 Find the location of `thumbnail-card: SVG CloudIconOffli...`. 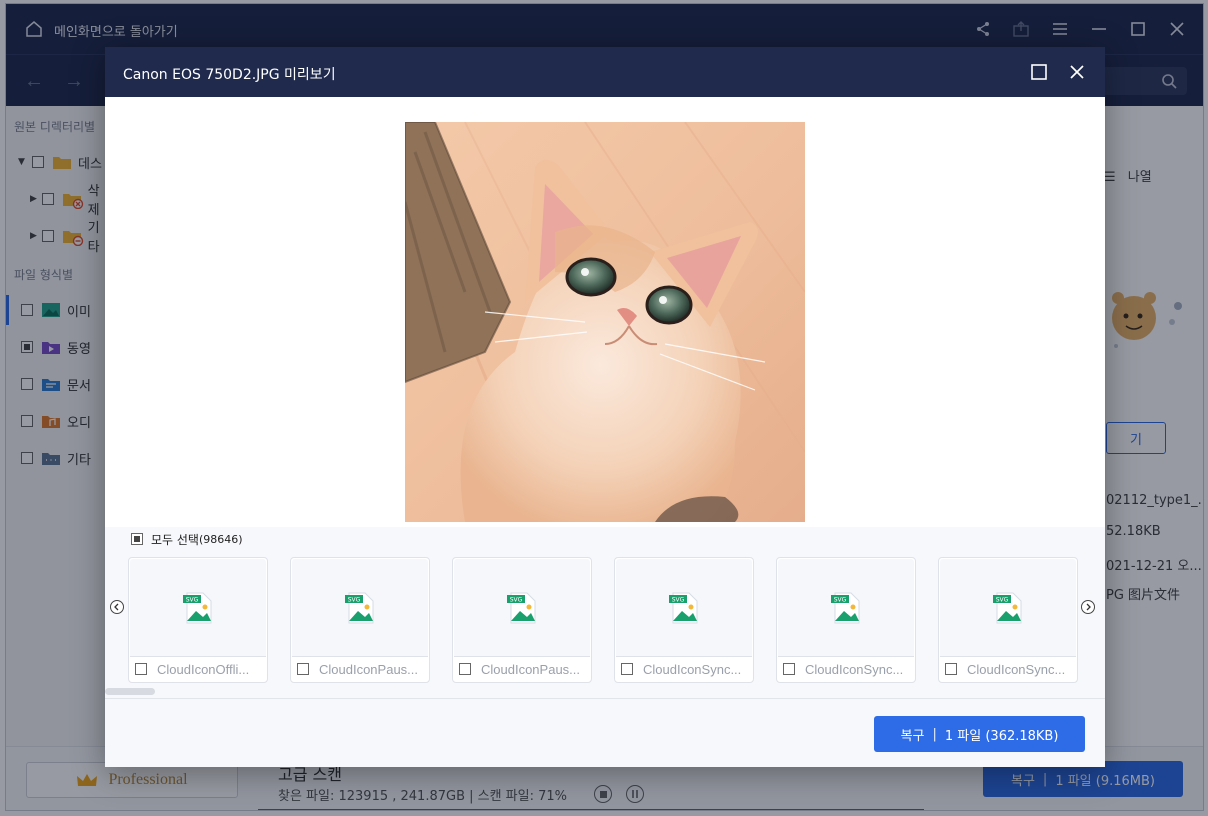

thumbnail-card: SVG CloudIconOffli... is located at coordinates (198, 620).